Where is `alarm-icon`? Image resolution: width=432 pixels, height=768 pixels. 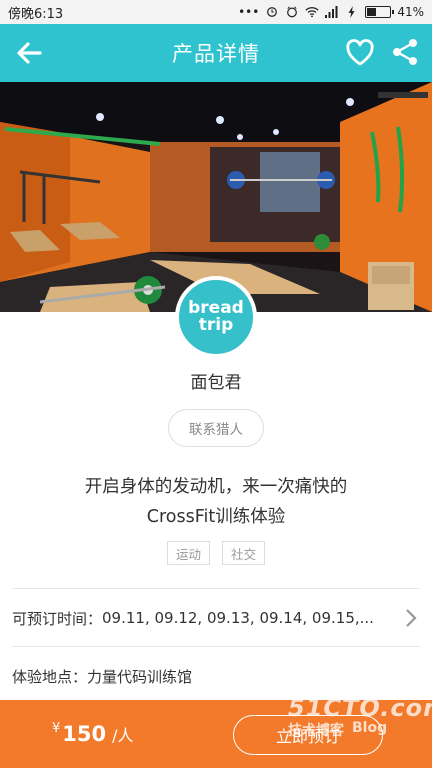 alarm-icon is located at coordinates (272, 12).